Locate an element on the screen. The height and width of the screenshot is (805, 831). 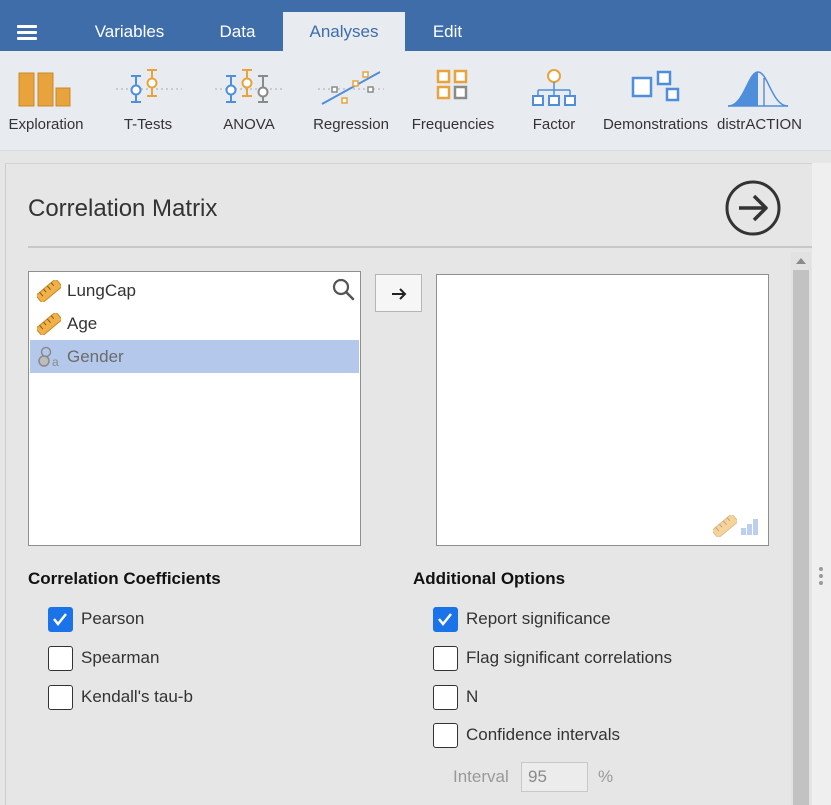
tab-analyses: Analyses is located at coordinates (344, 31).